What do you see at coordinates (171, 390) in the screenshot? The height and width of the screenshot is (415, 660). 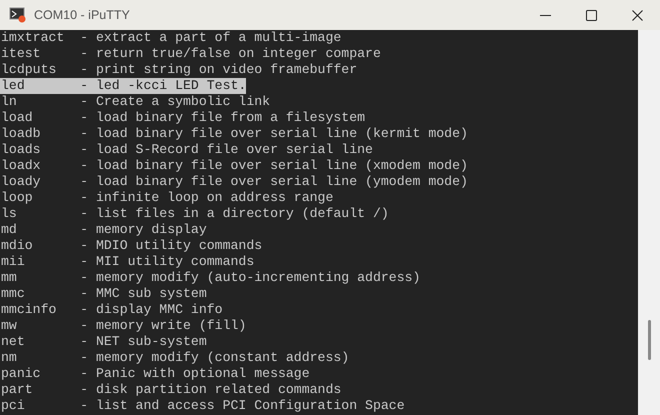 I see `terminal-line: part - disk partition related commands` at bounding box center [171, 390].